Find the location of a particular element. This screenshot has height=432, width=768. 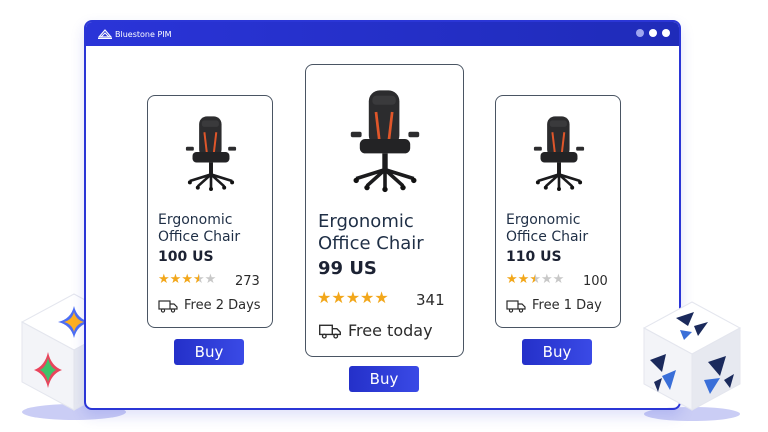

shipping-info: Free today is located at coordinates (375, 330).